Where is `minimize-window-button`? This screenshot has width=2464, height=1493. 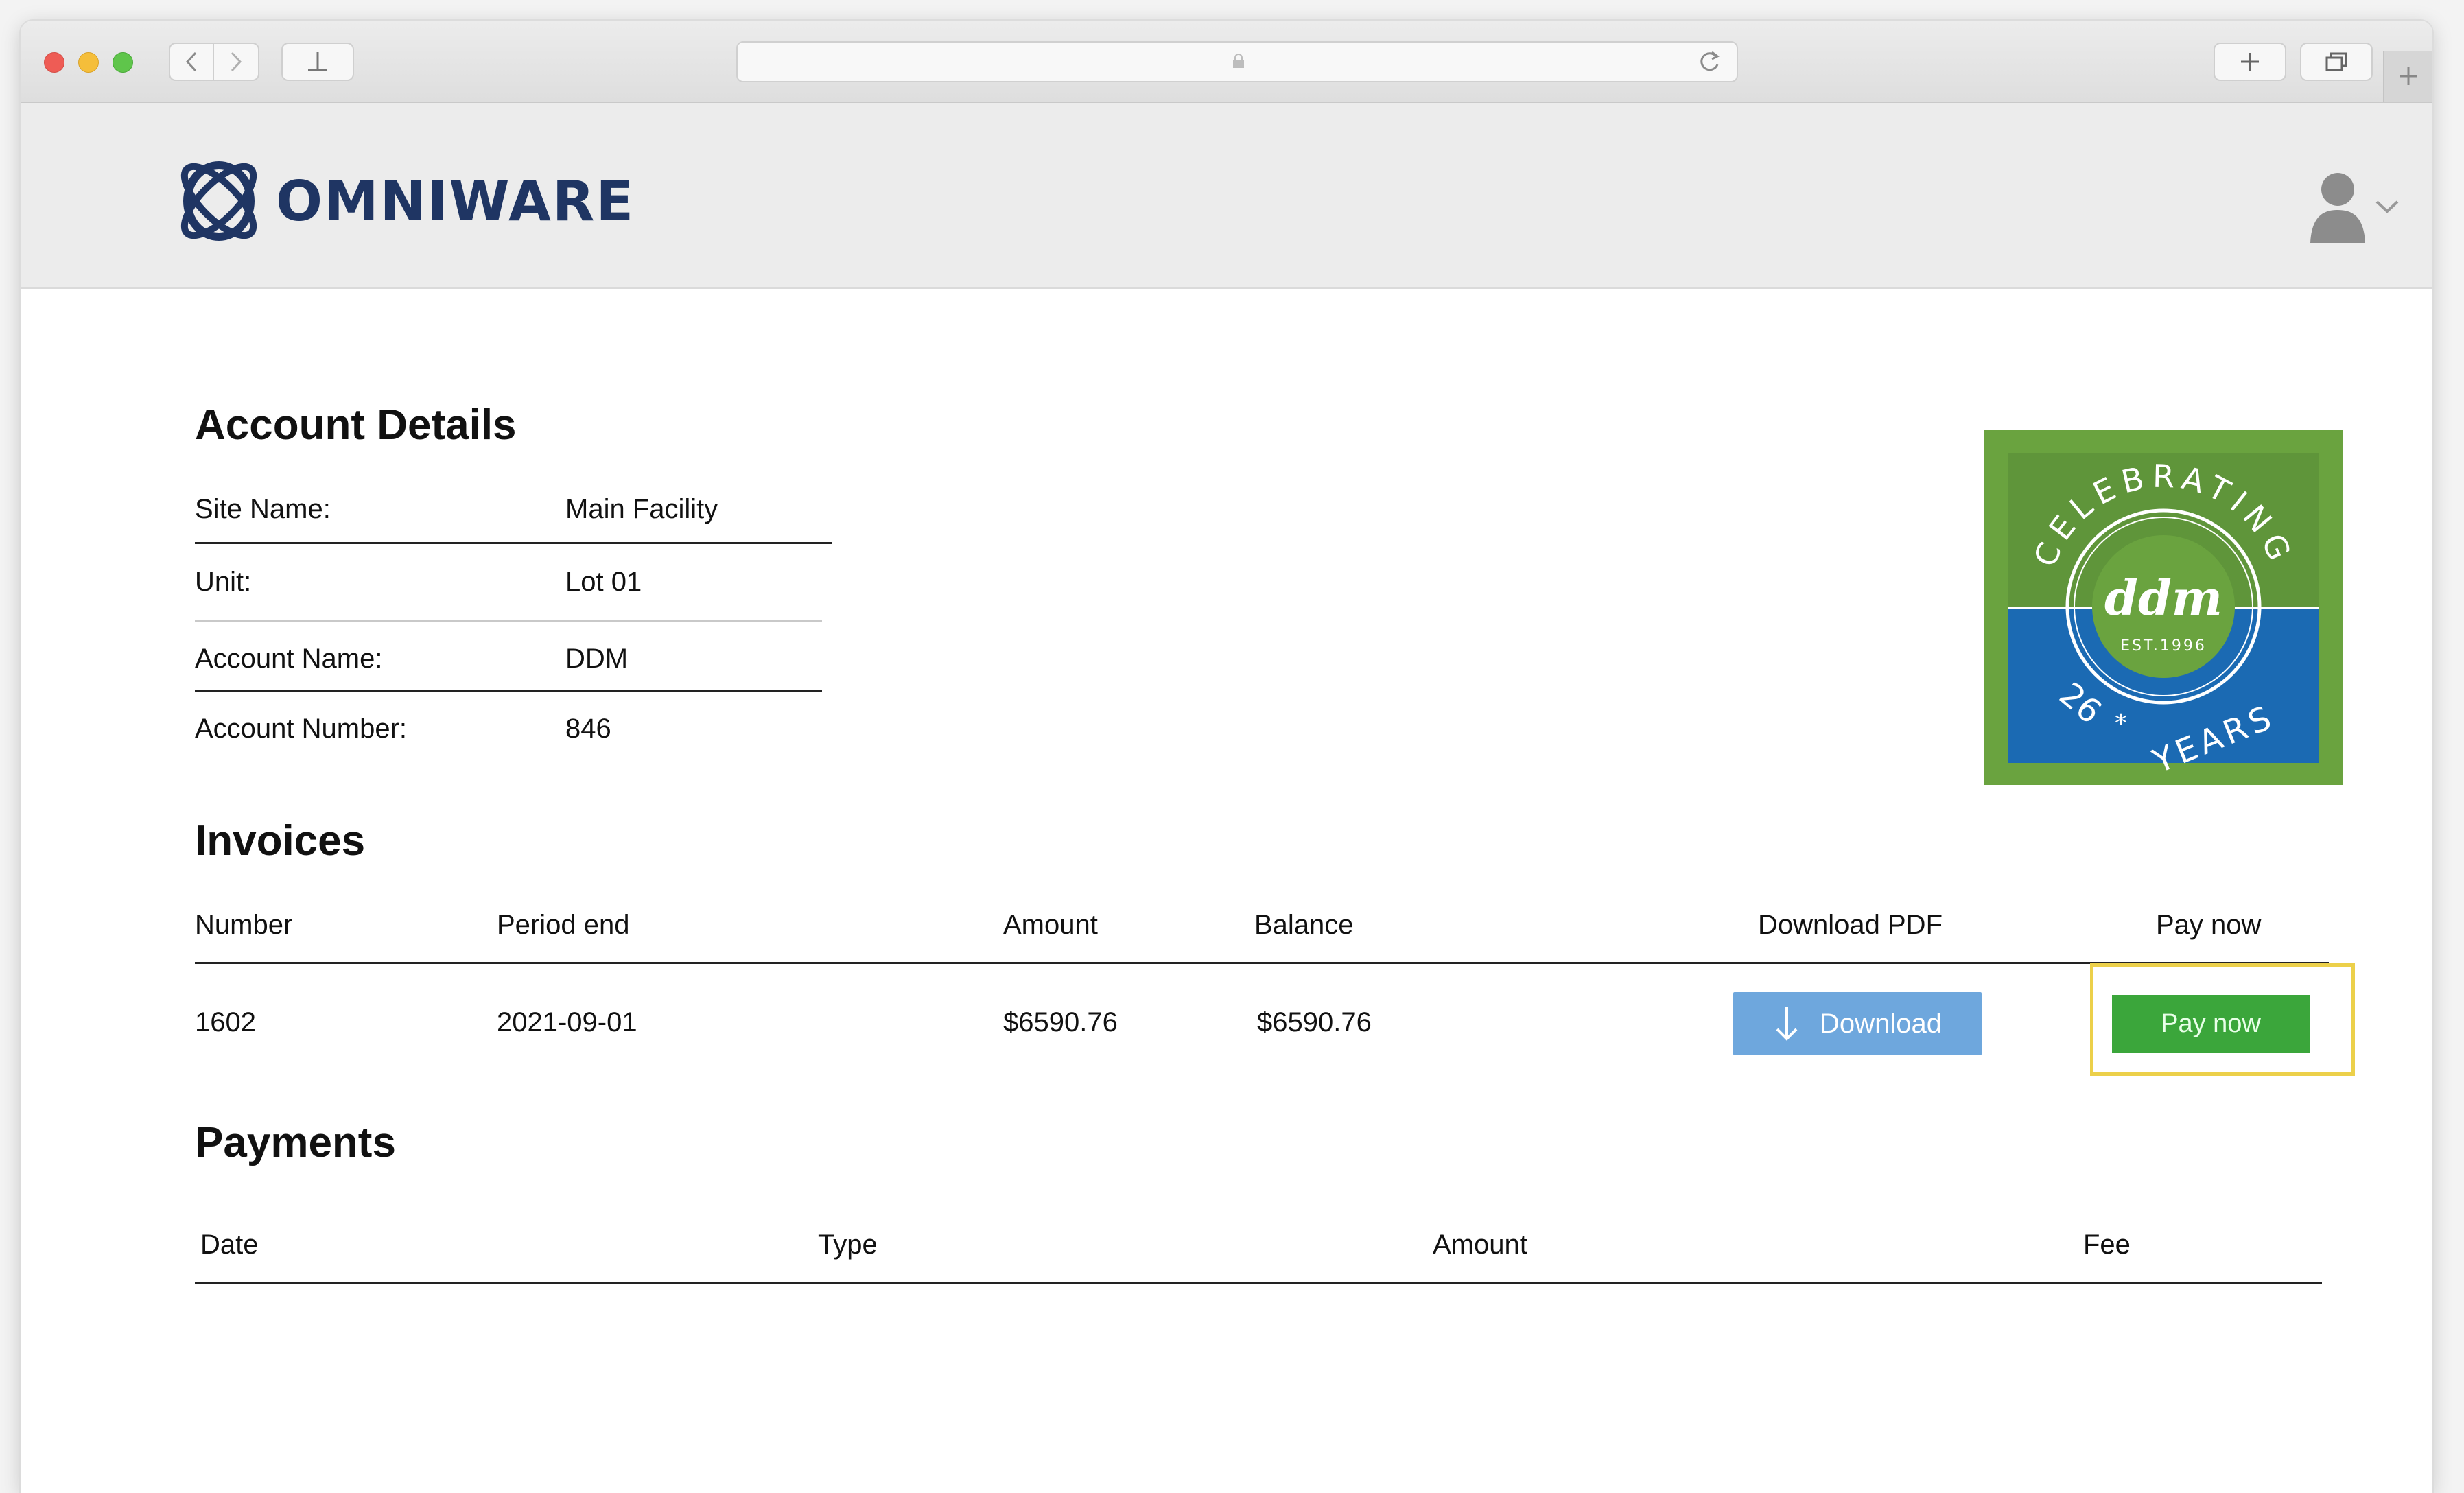
minimize-window-button is located at coordinates (88, 62).